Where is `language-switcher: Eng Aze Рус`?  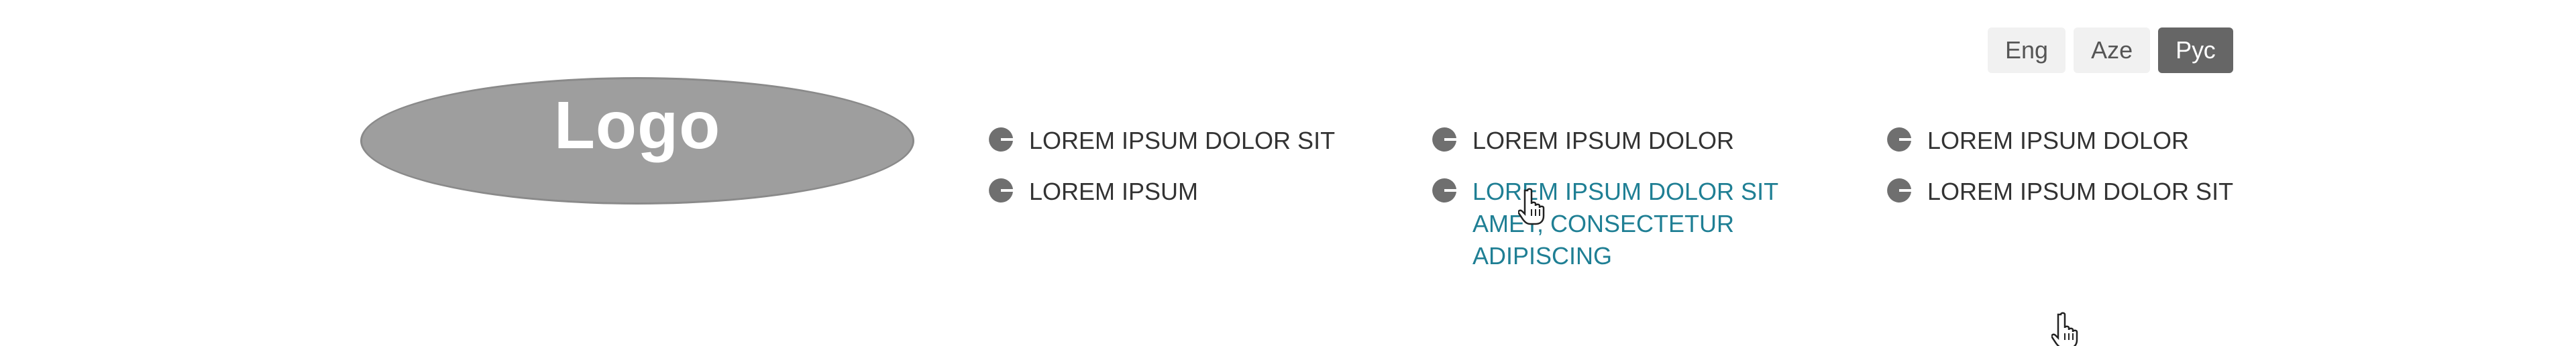
language-switcher: Eng Aze Рус is located at coordinates (2110, 50).